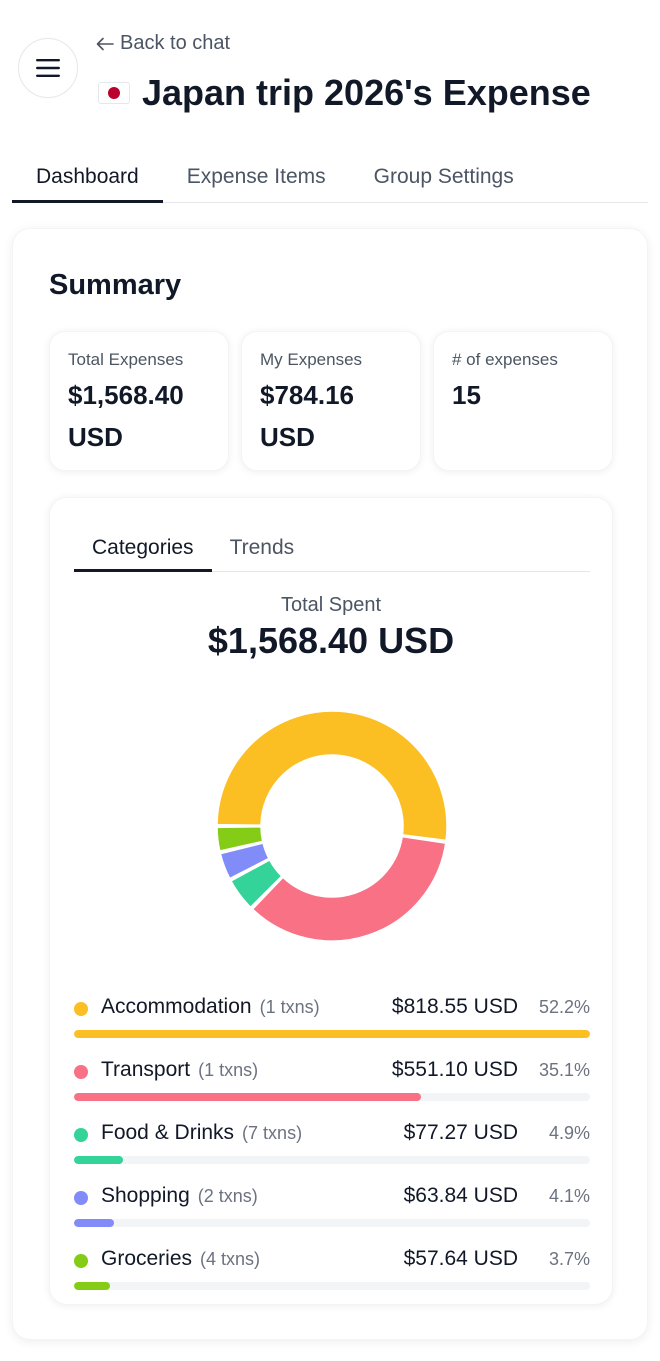 The height and width of the screenshot is (1361, 660). Describe the element at coordinates (126, 359) in the screenshot. I see `stat-label: Total Expenses` at that location.